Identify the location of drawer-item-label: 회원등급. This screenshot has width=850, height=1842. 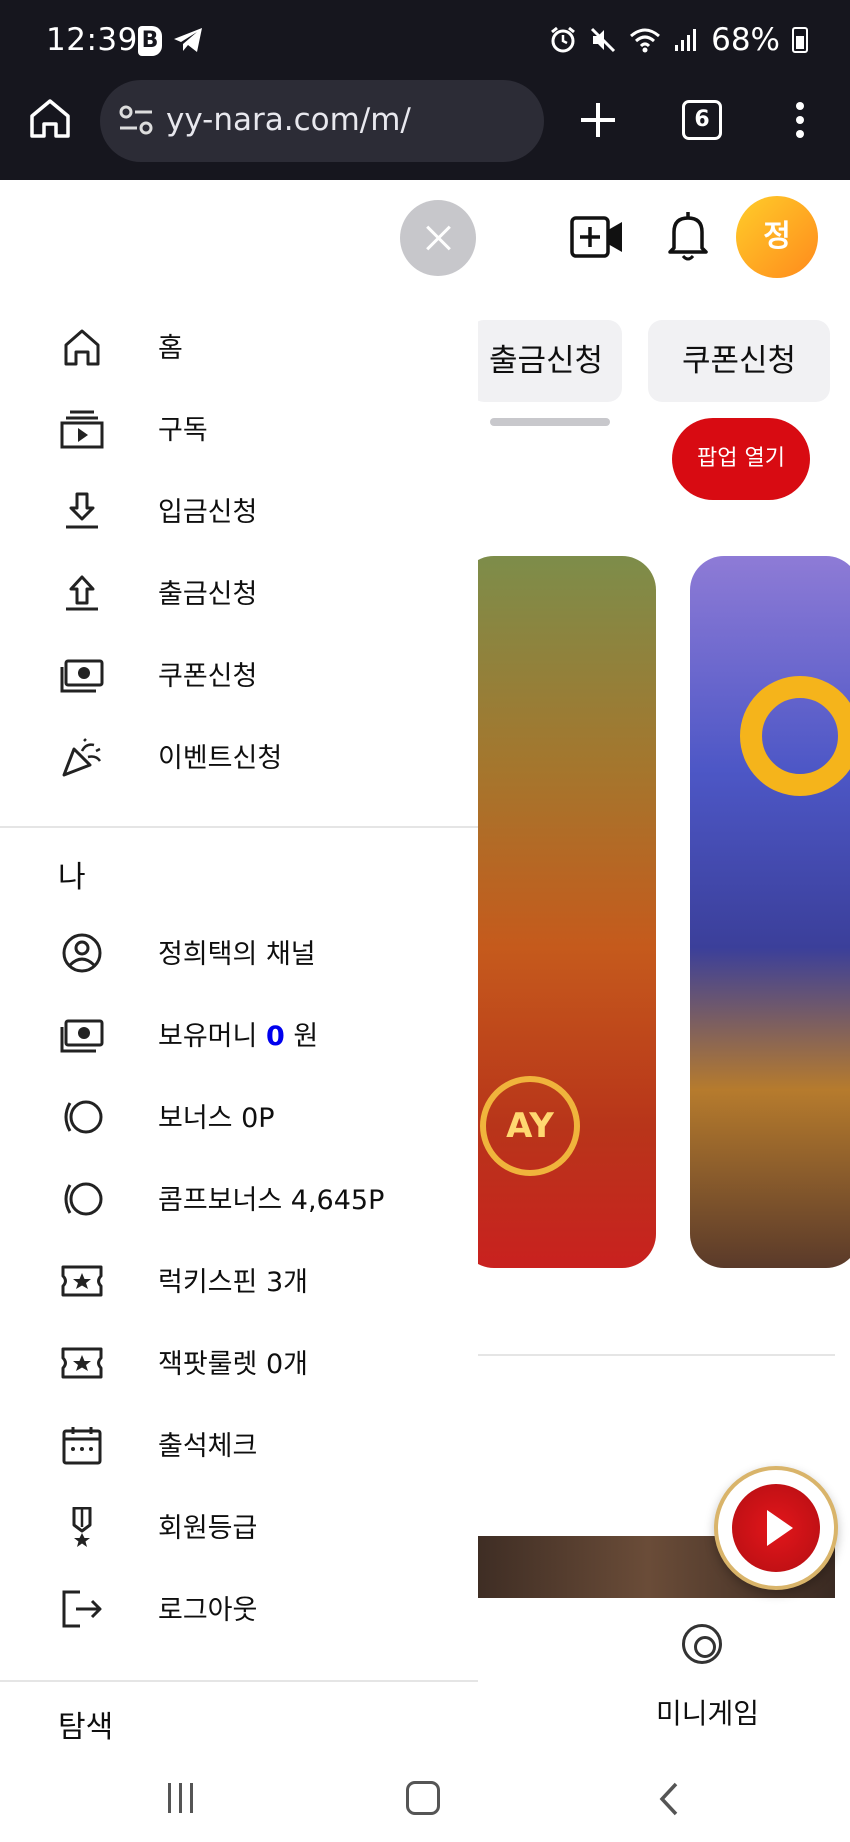
(208, 1528).